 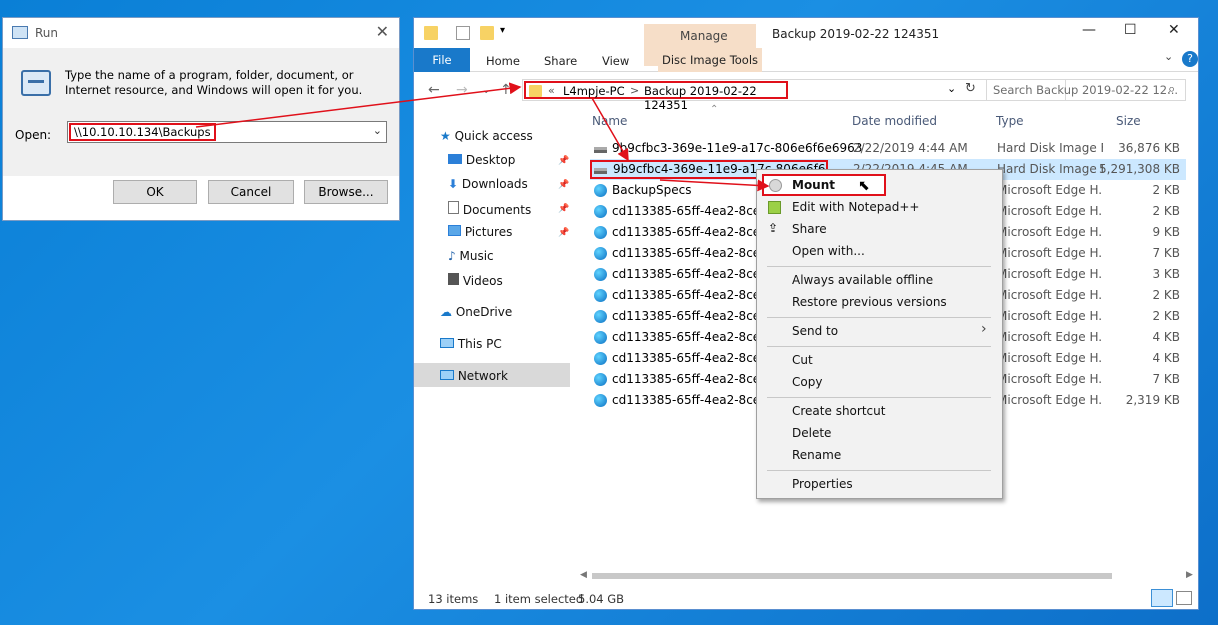 What do you see at coordinates (610, 129) in the screenshot?
I see `arrow-address-to-file` at bounding box center [610, 129].